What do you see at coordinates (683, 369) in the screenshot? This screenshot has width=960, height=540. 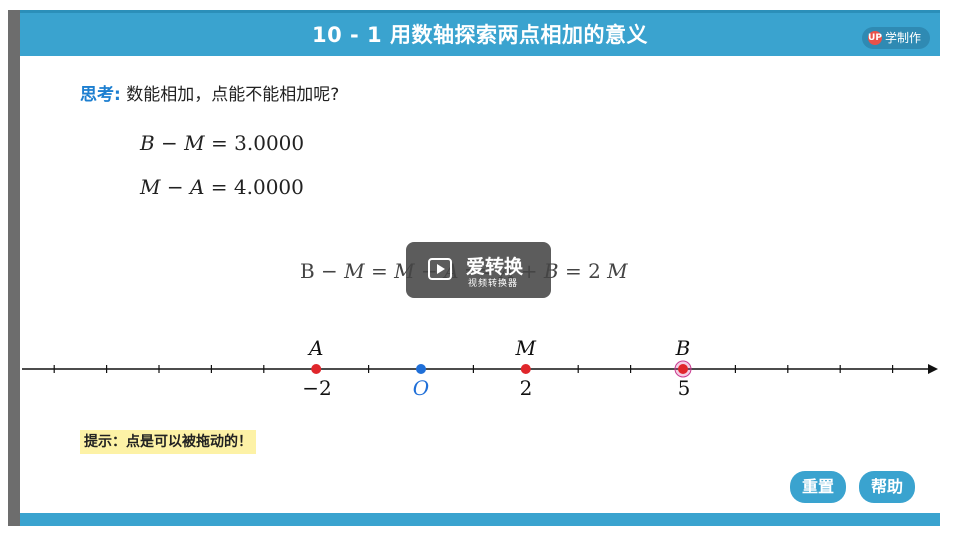 I see `point-b` at bounding box center [683, 369].